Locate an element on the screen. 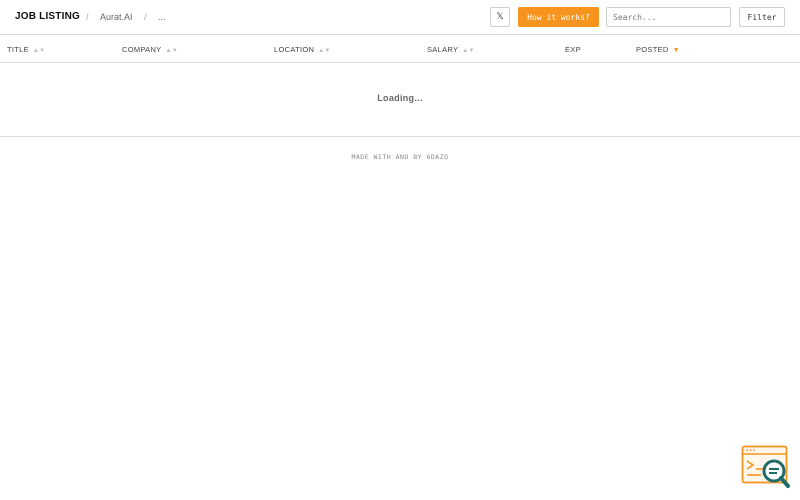  filter-button: Filter is located at coordinates (762, 17).